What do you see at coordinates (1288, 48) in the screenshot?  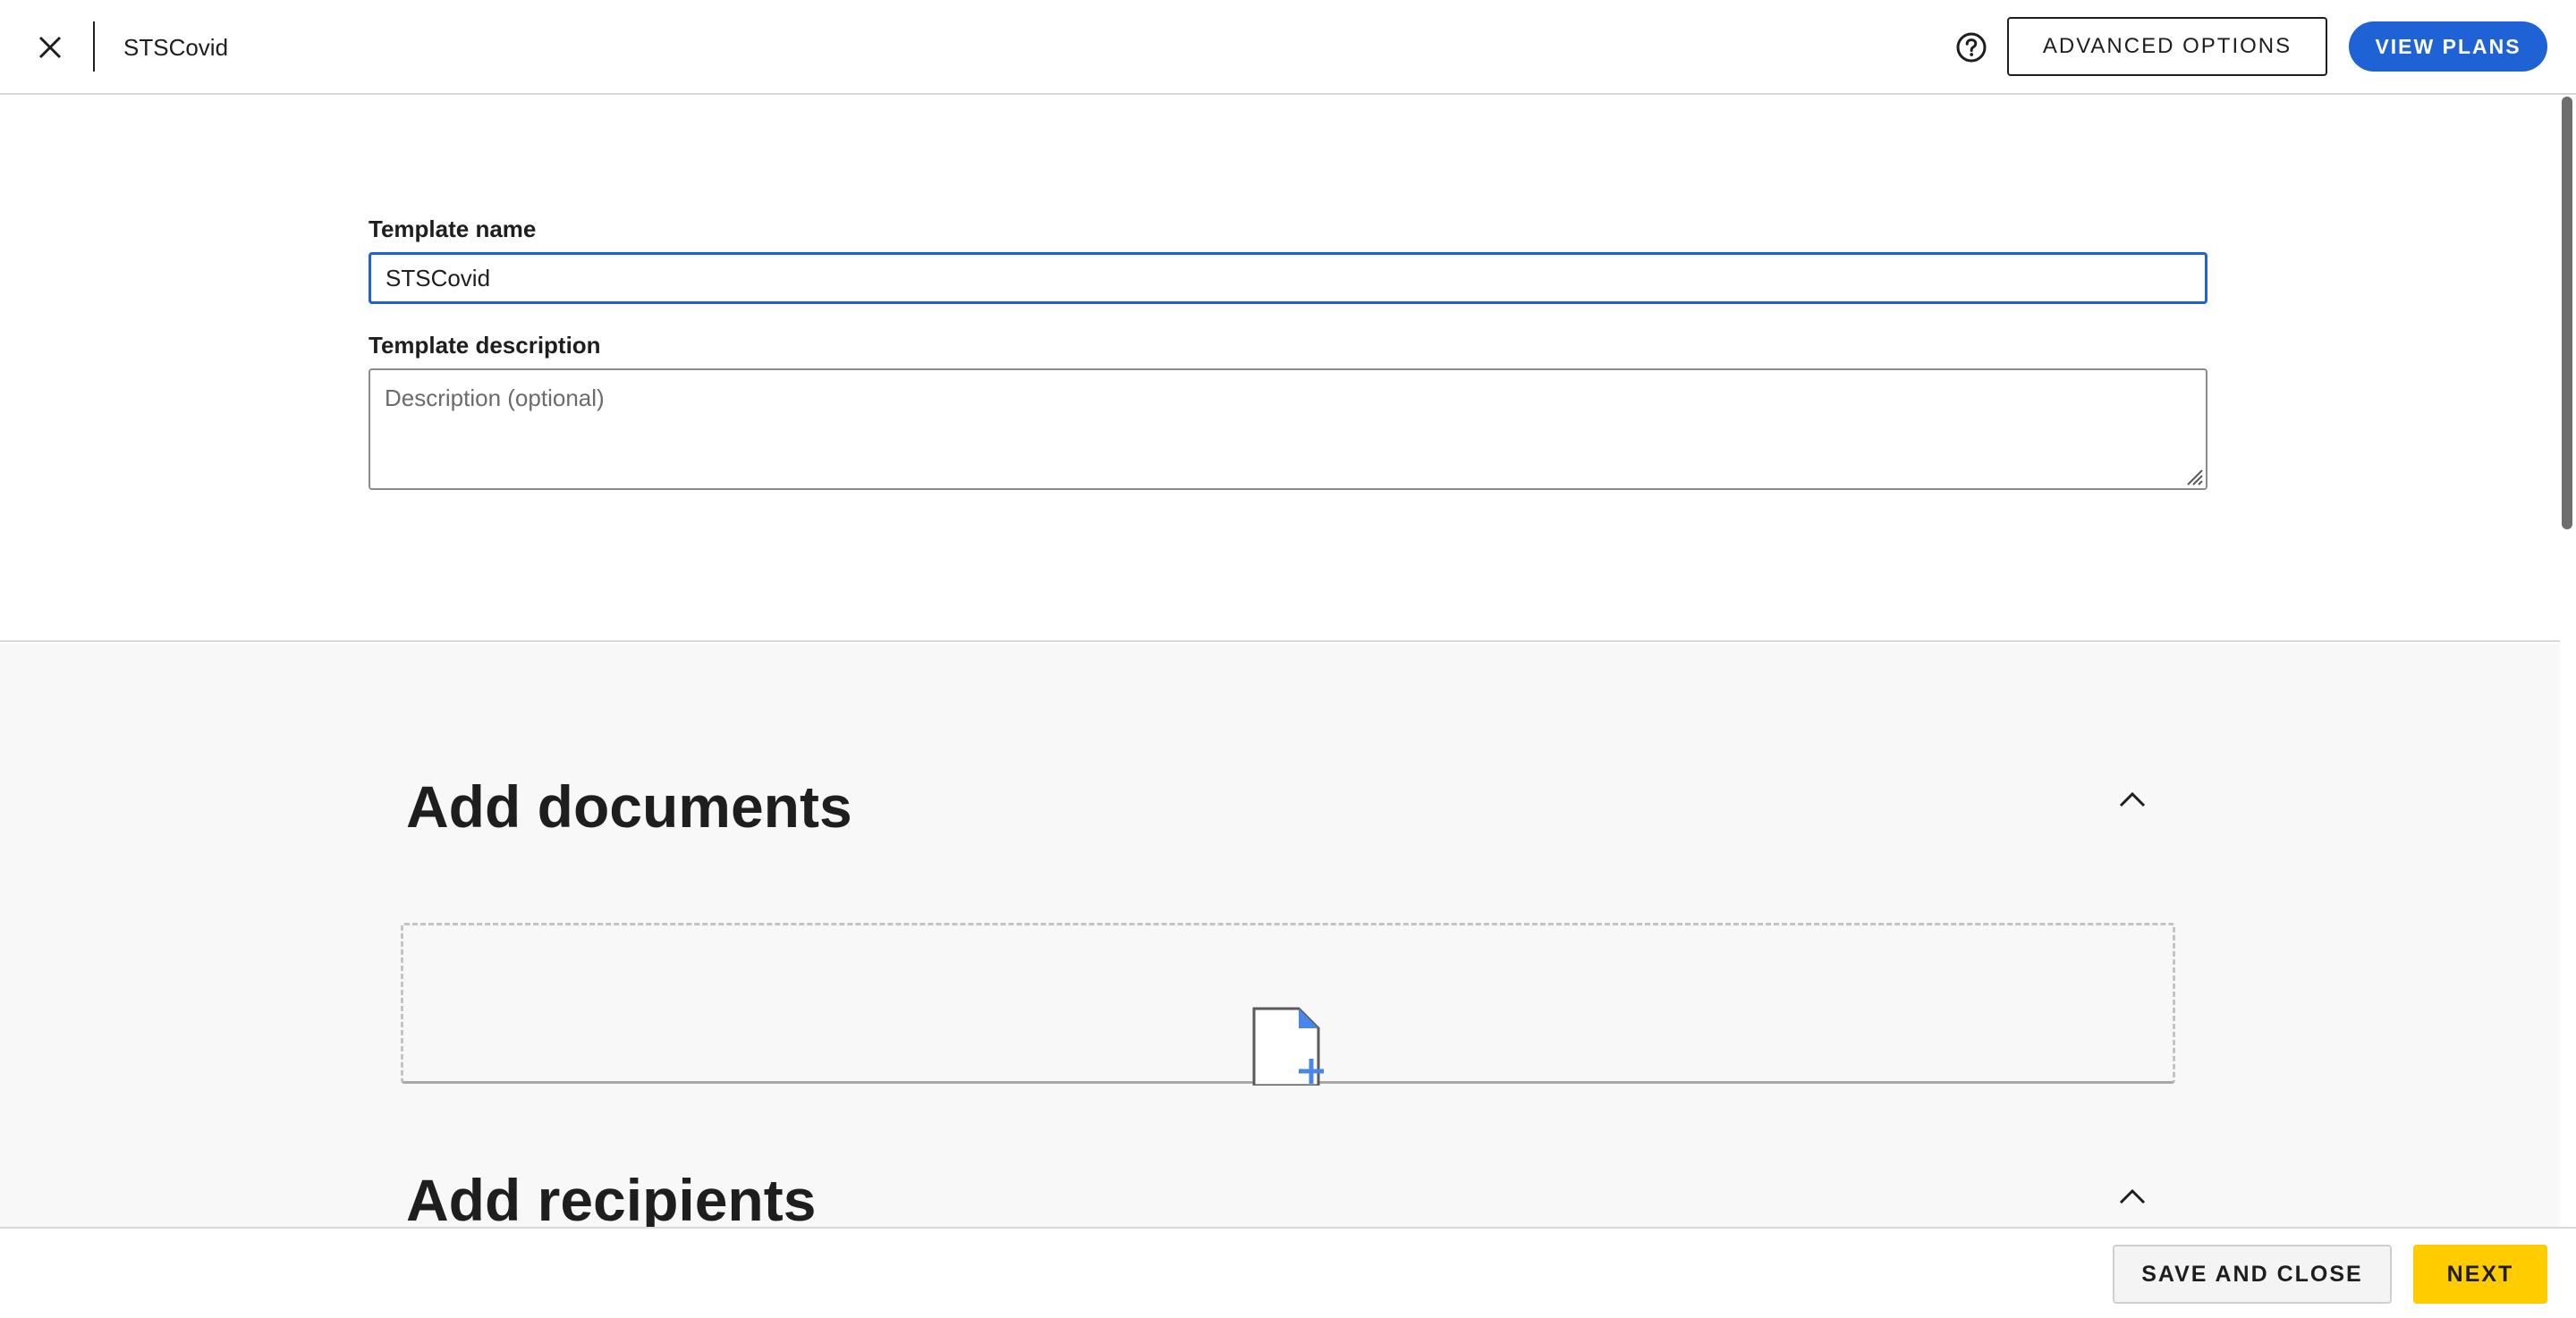 I see `top-bar: STSCovid ADVANCED OPTIONS VIEW PLANS` at bounding box center [1288, 48].